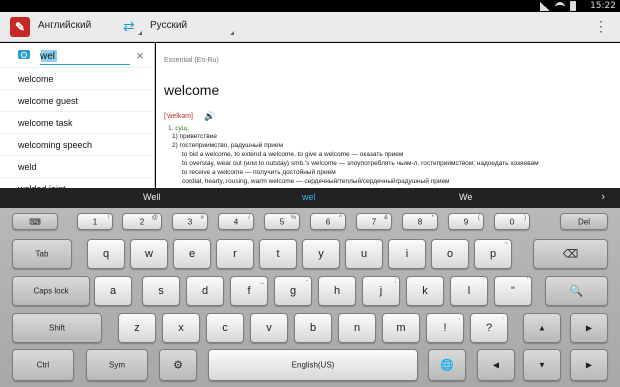  What do you see at coordinates (51, 291) in the screenshot?
I see `caps-lock-key: Caps lock` at bounding box center [51, 291].